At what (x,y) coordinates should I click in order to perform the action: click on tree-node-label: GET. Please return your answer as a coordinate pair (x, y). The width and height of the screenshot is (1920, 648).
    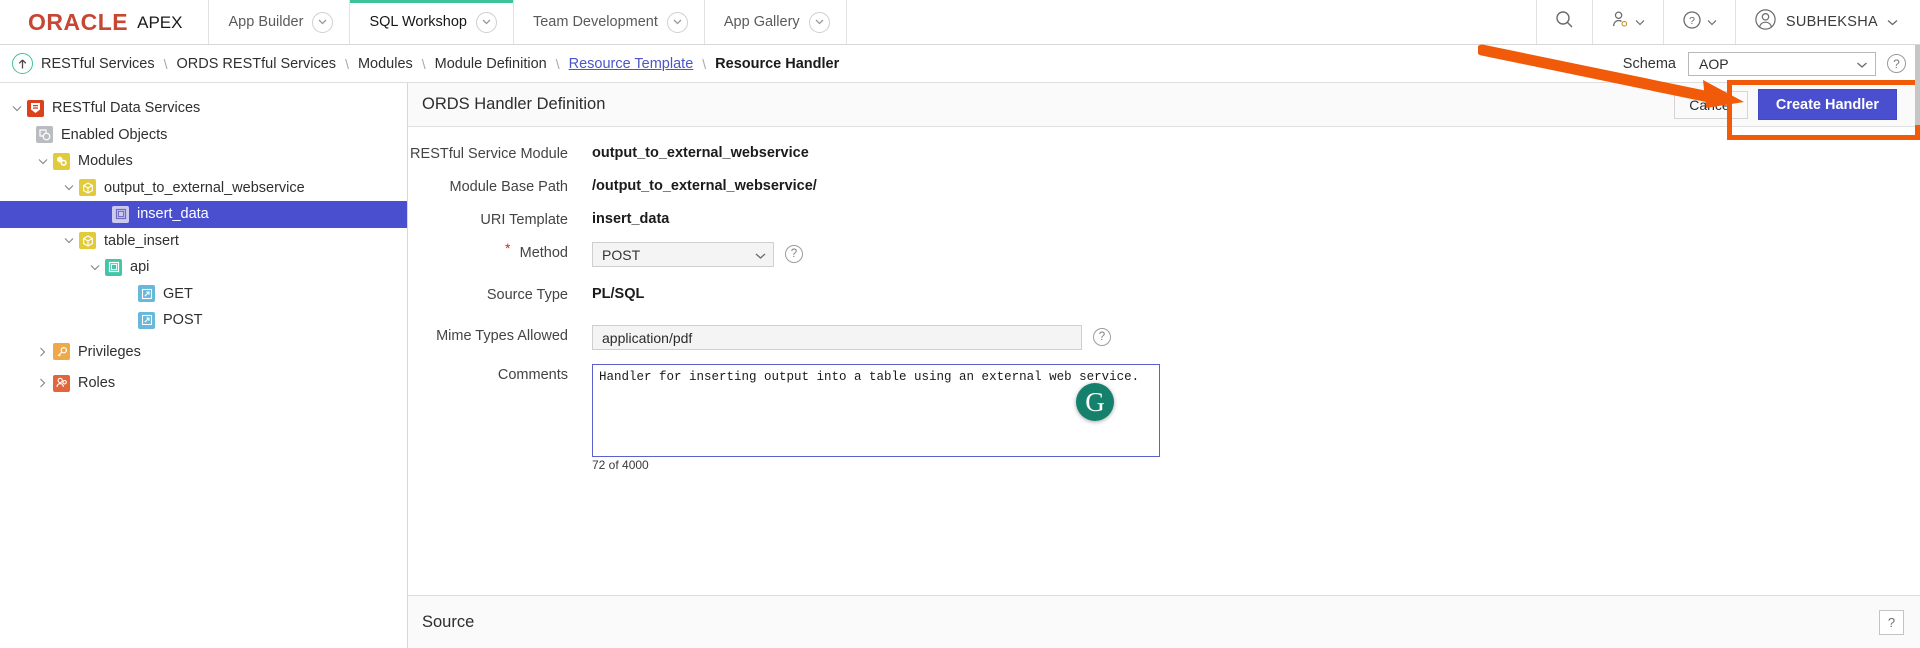
    Looking at the image, I should click on (178, 293).